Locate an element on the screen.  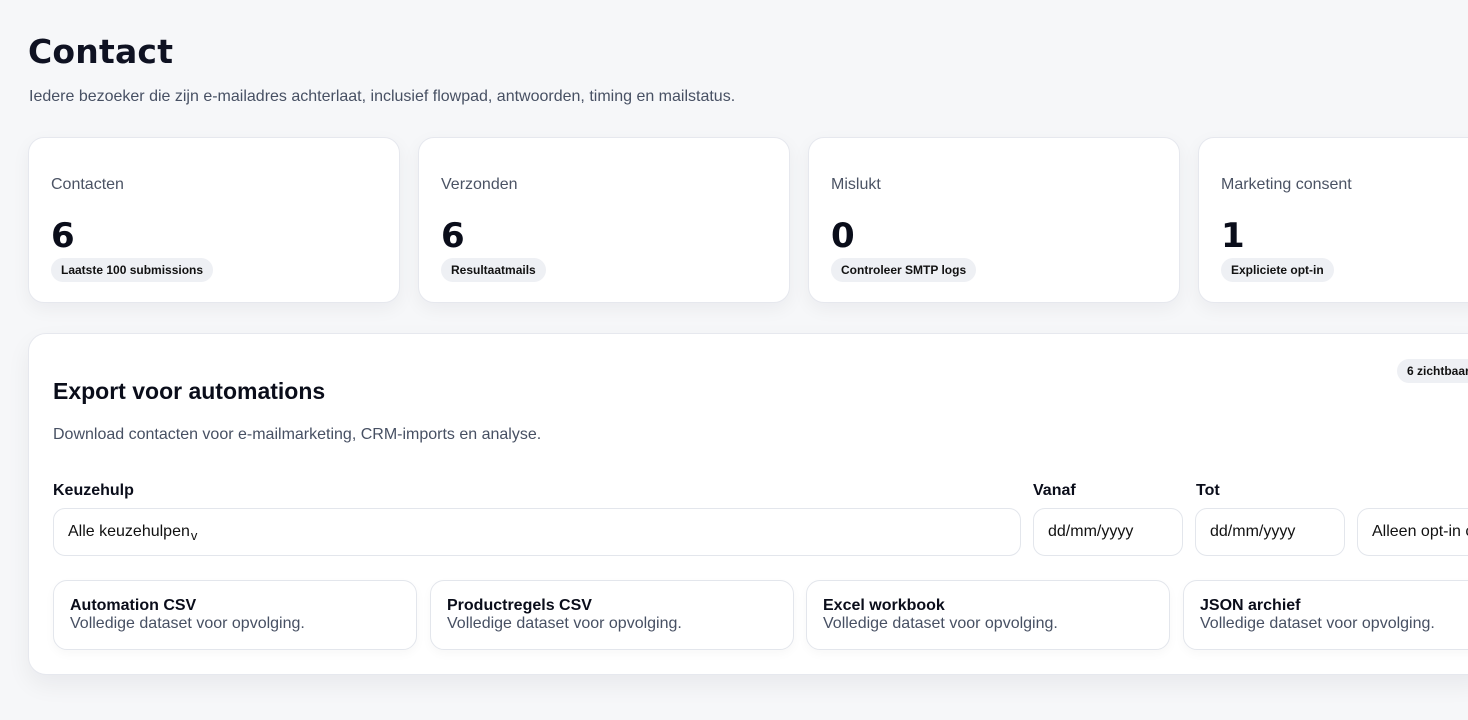
stat-badge: Laatste 100 submissions is located at coordinates (132, 270).